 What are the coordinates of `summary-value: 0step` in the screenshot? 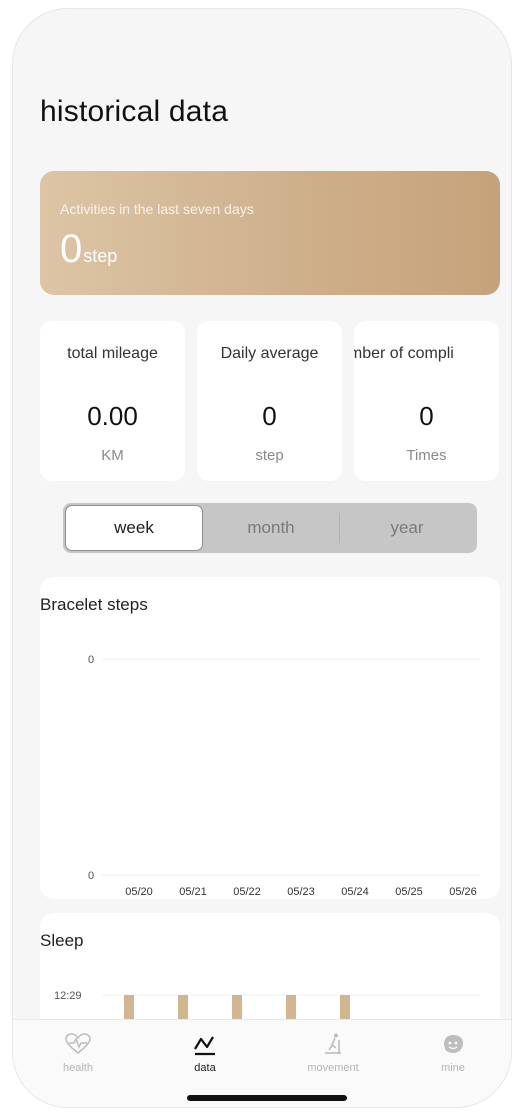 It's located at (88, 249).